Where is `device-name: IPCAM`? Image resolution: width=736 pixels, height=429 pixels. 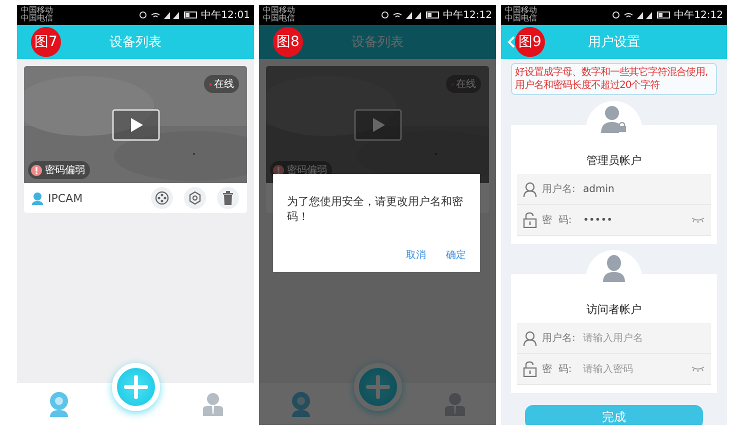
device-name: IPCAM is located at coordinates (66, 198).